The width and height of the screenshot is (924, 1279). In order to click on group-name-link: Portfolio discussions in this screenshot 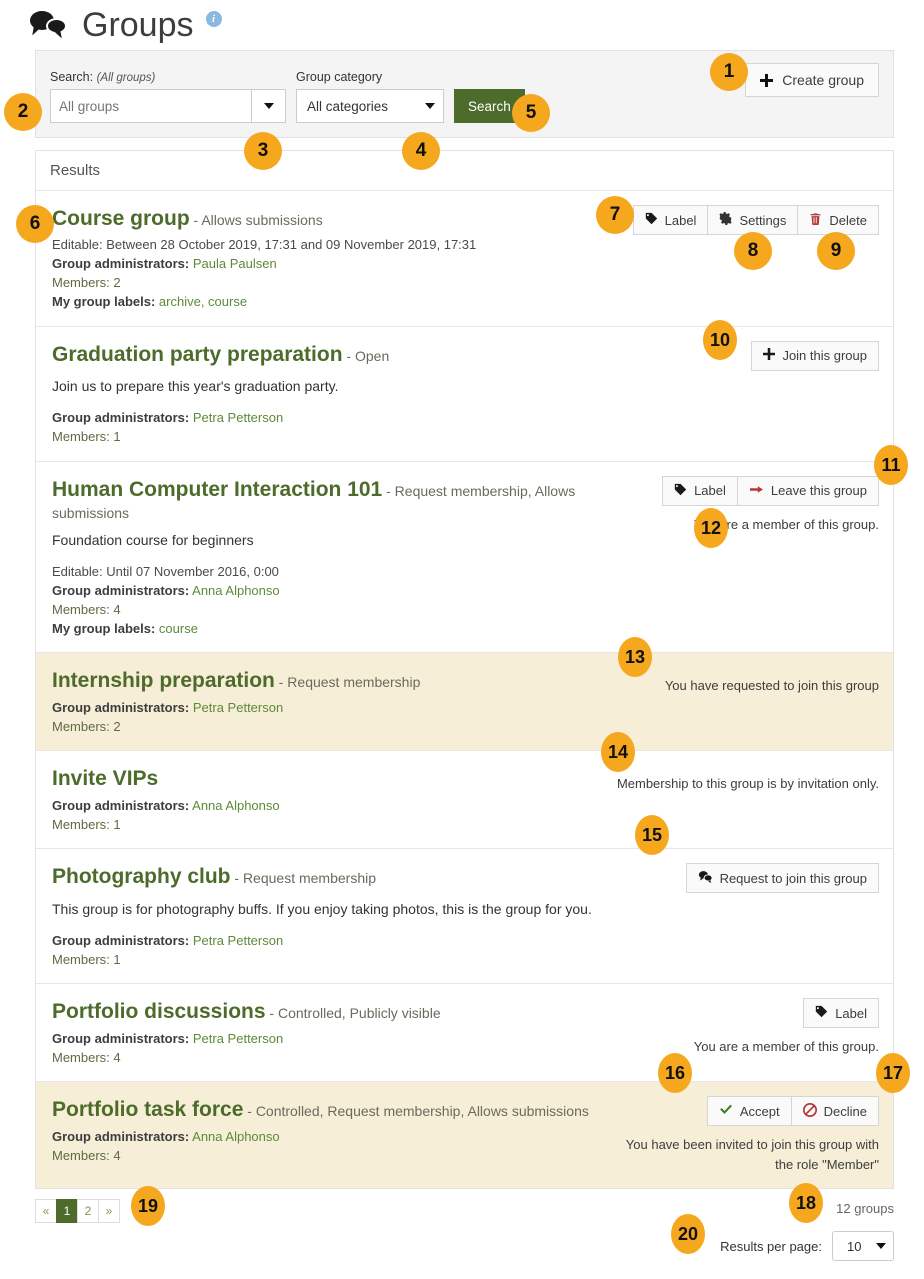, I will do `click(159, 1011)`.